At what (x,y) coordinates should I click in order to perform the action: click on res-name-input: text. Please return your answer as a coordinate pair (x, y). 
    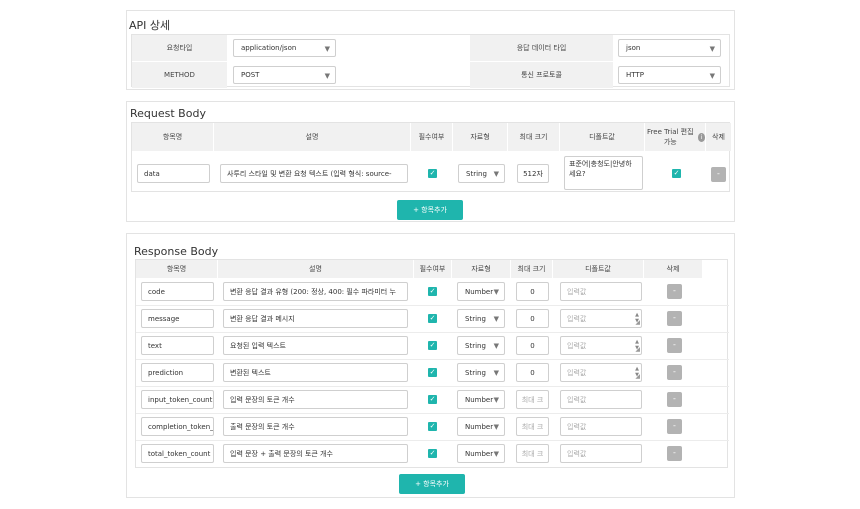
    Looking at the image, I should click on (177, 345).